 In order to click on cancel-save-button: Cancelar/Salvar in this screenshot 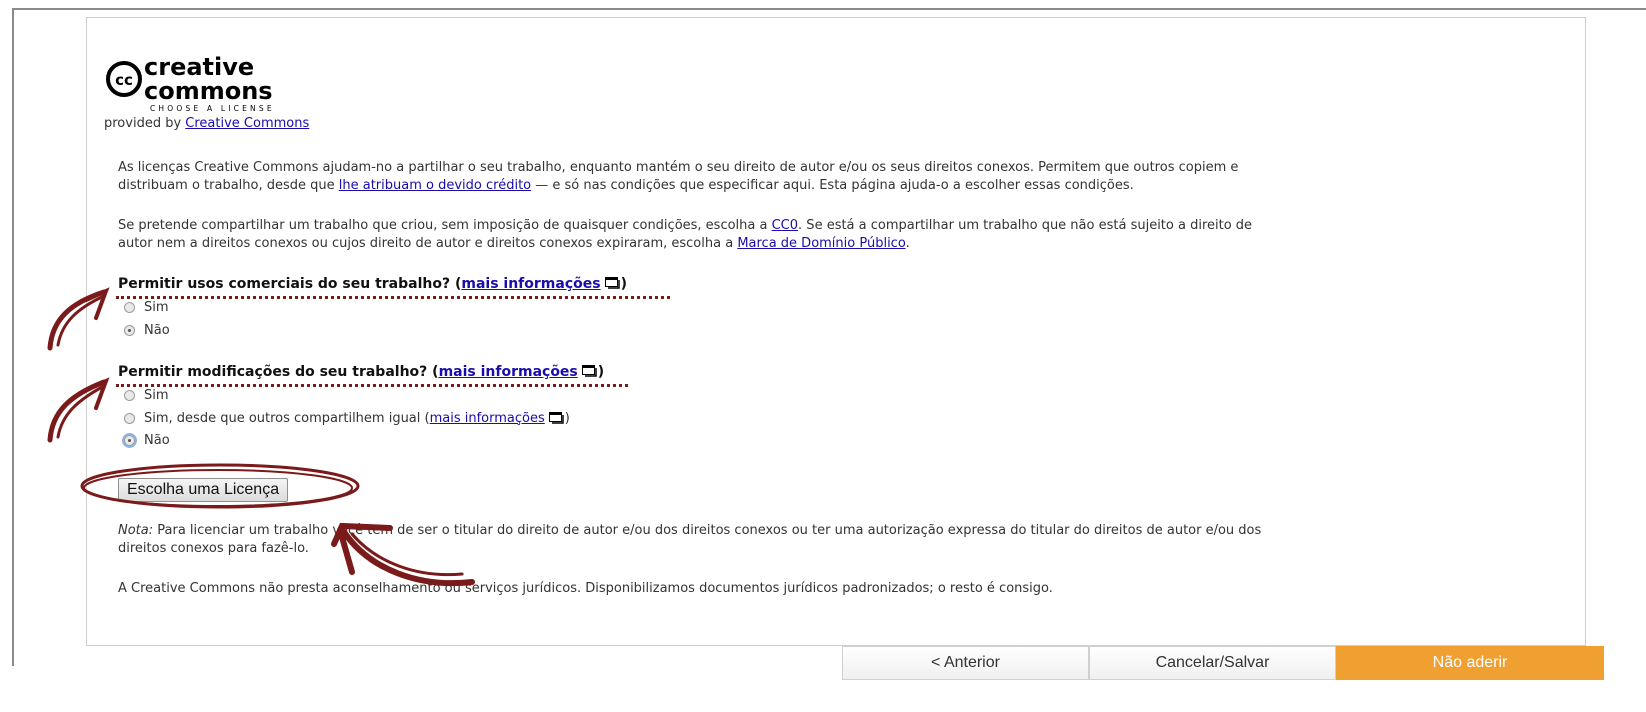, I will do `click(1212, 663)`.